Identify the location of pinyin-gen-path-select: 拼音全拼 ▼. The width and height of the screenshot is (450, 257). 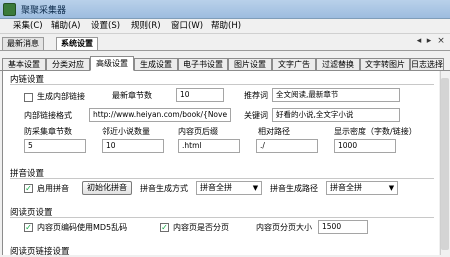
(362, 188).